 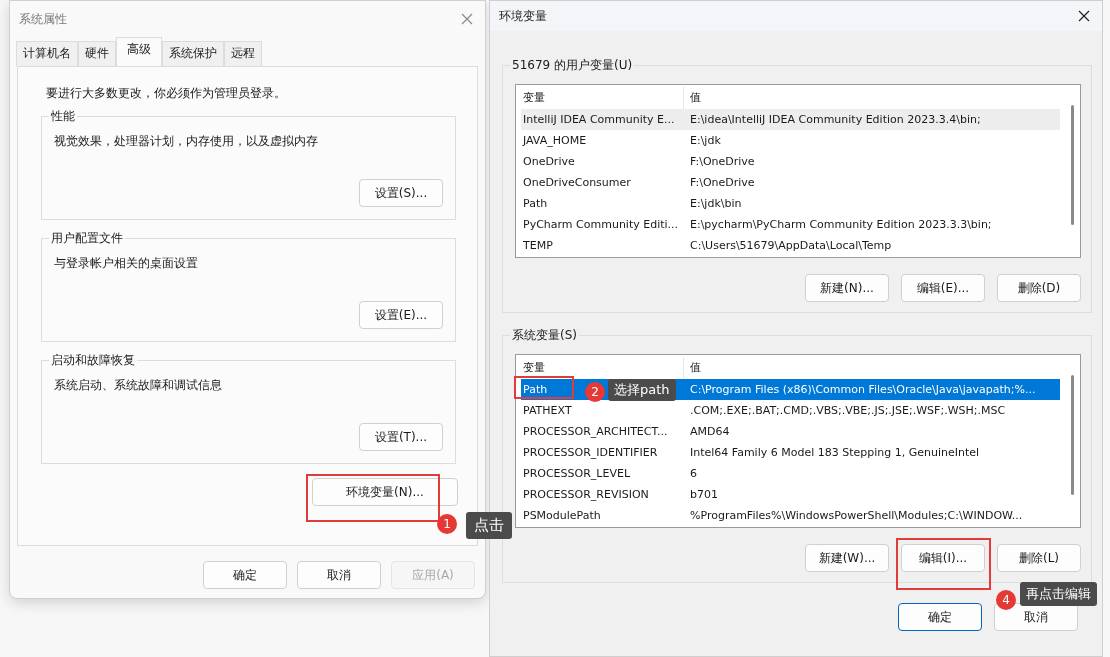 I want to click on callout-tooltip: 点击, so click(x=489, y=525).